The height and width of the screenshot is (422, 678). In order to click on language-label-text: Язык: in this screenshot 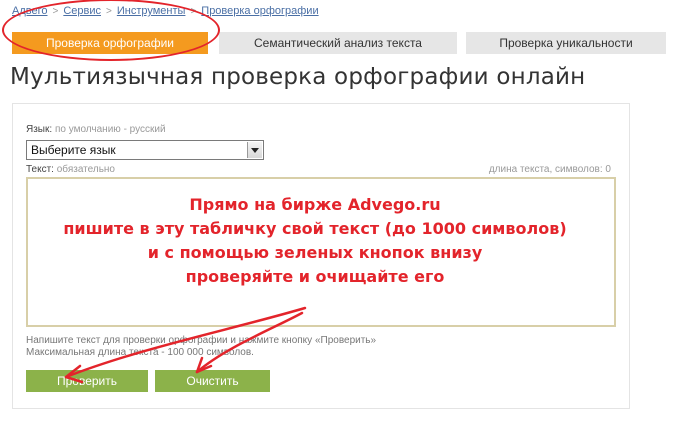, I will do `click(39, 129)`.